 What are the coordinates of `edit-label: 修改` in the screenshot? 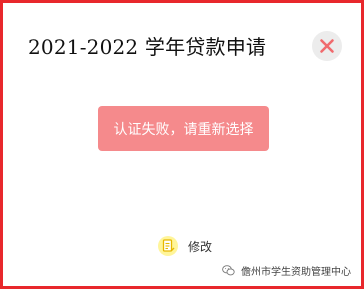 It's located at (200, 246).